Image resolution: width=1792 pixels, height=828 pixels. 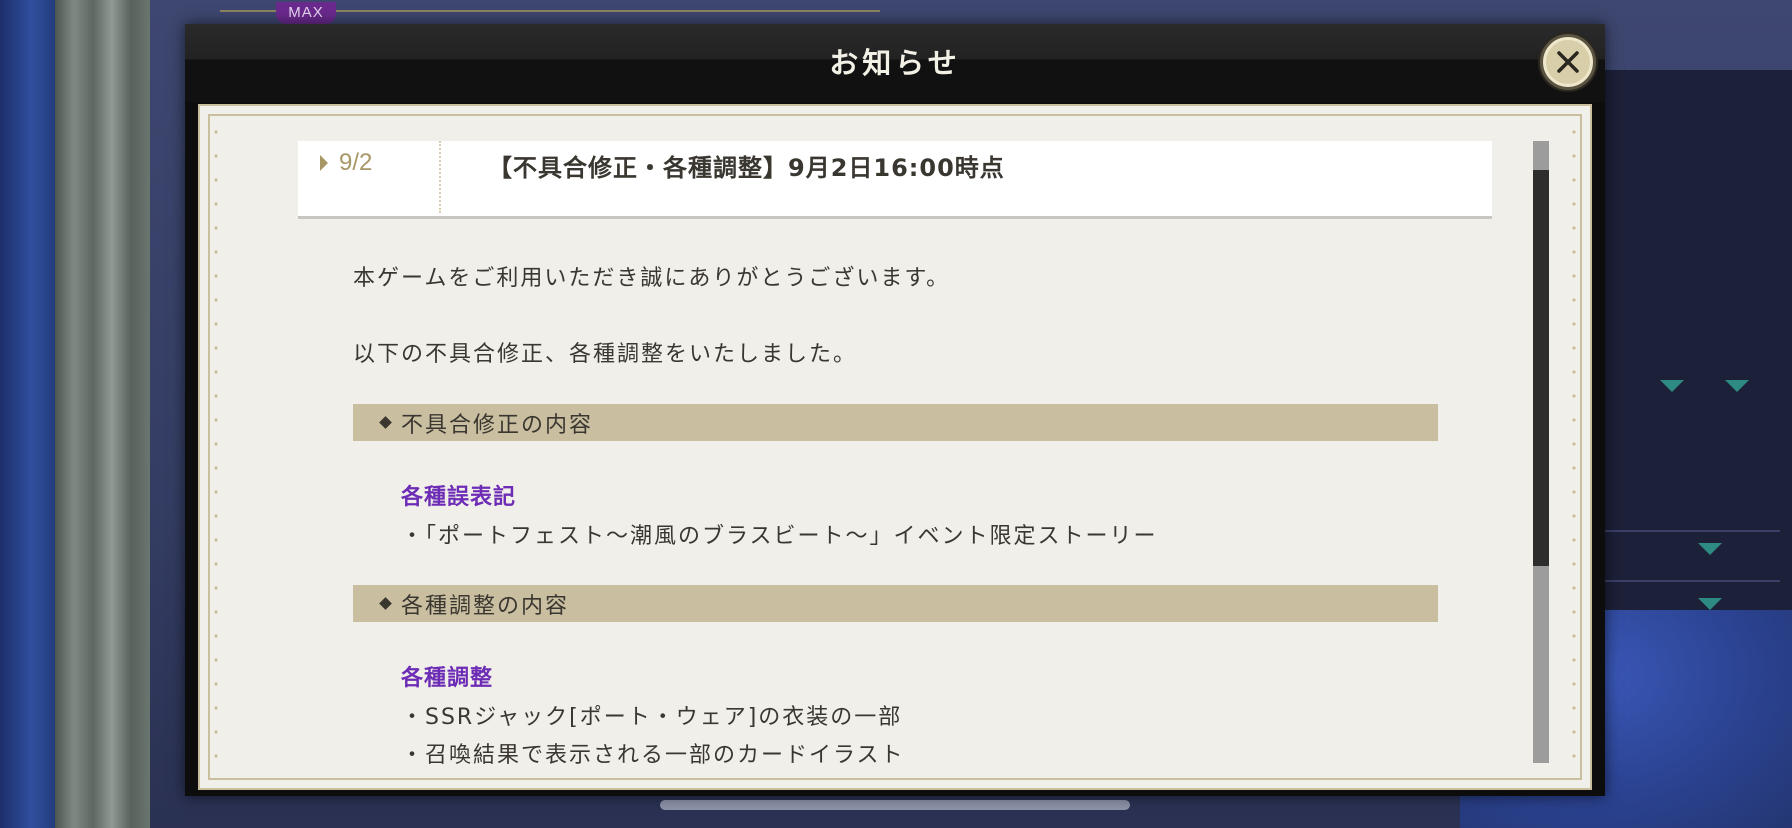 I want to click on greeting-text: 本ゲームをご利用いただき誠にありがとうございます。, so click(x=652, y=278).